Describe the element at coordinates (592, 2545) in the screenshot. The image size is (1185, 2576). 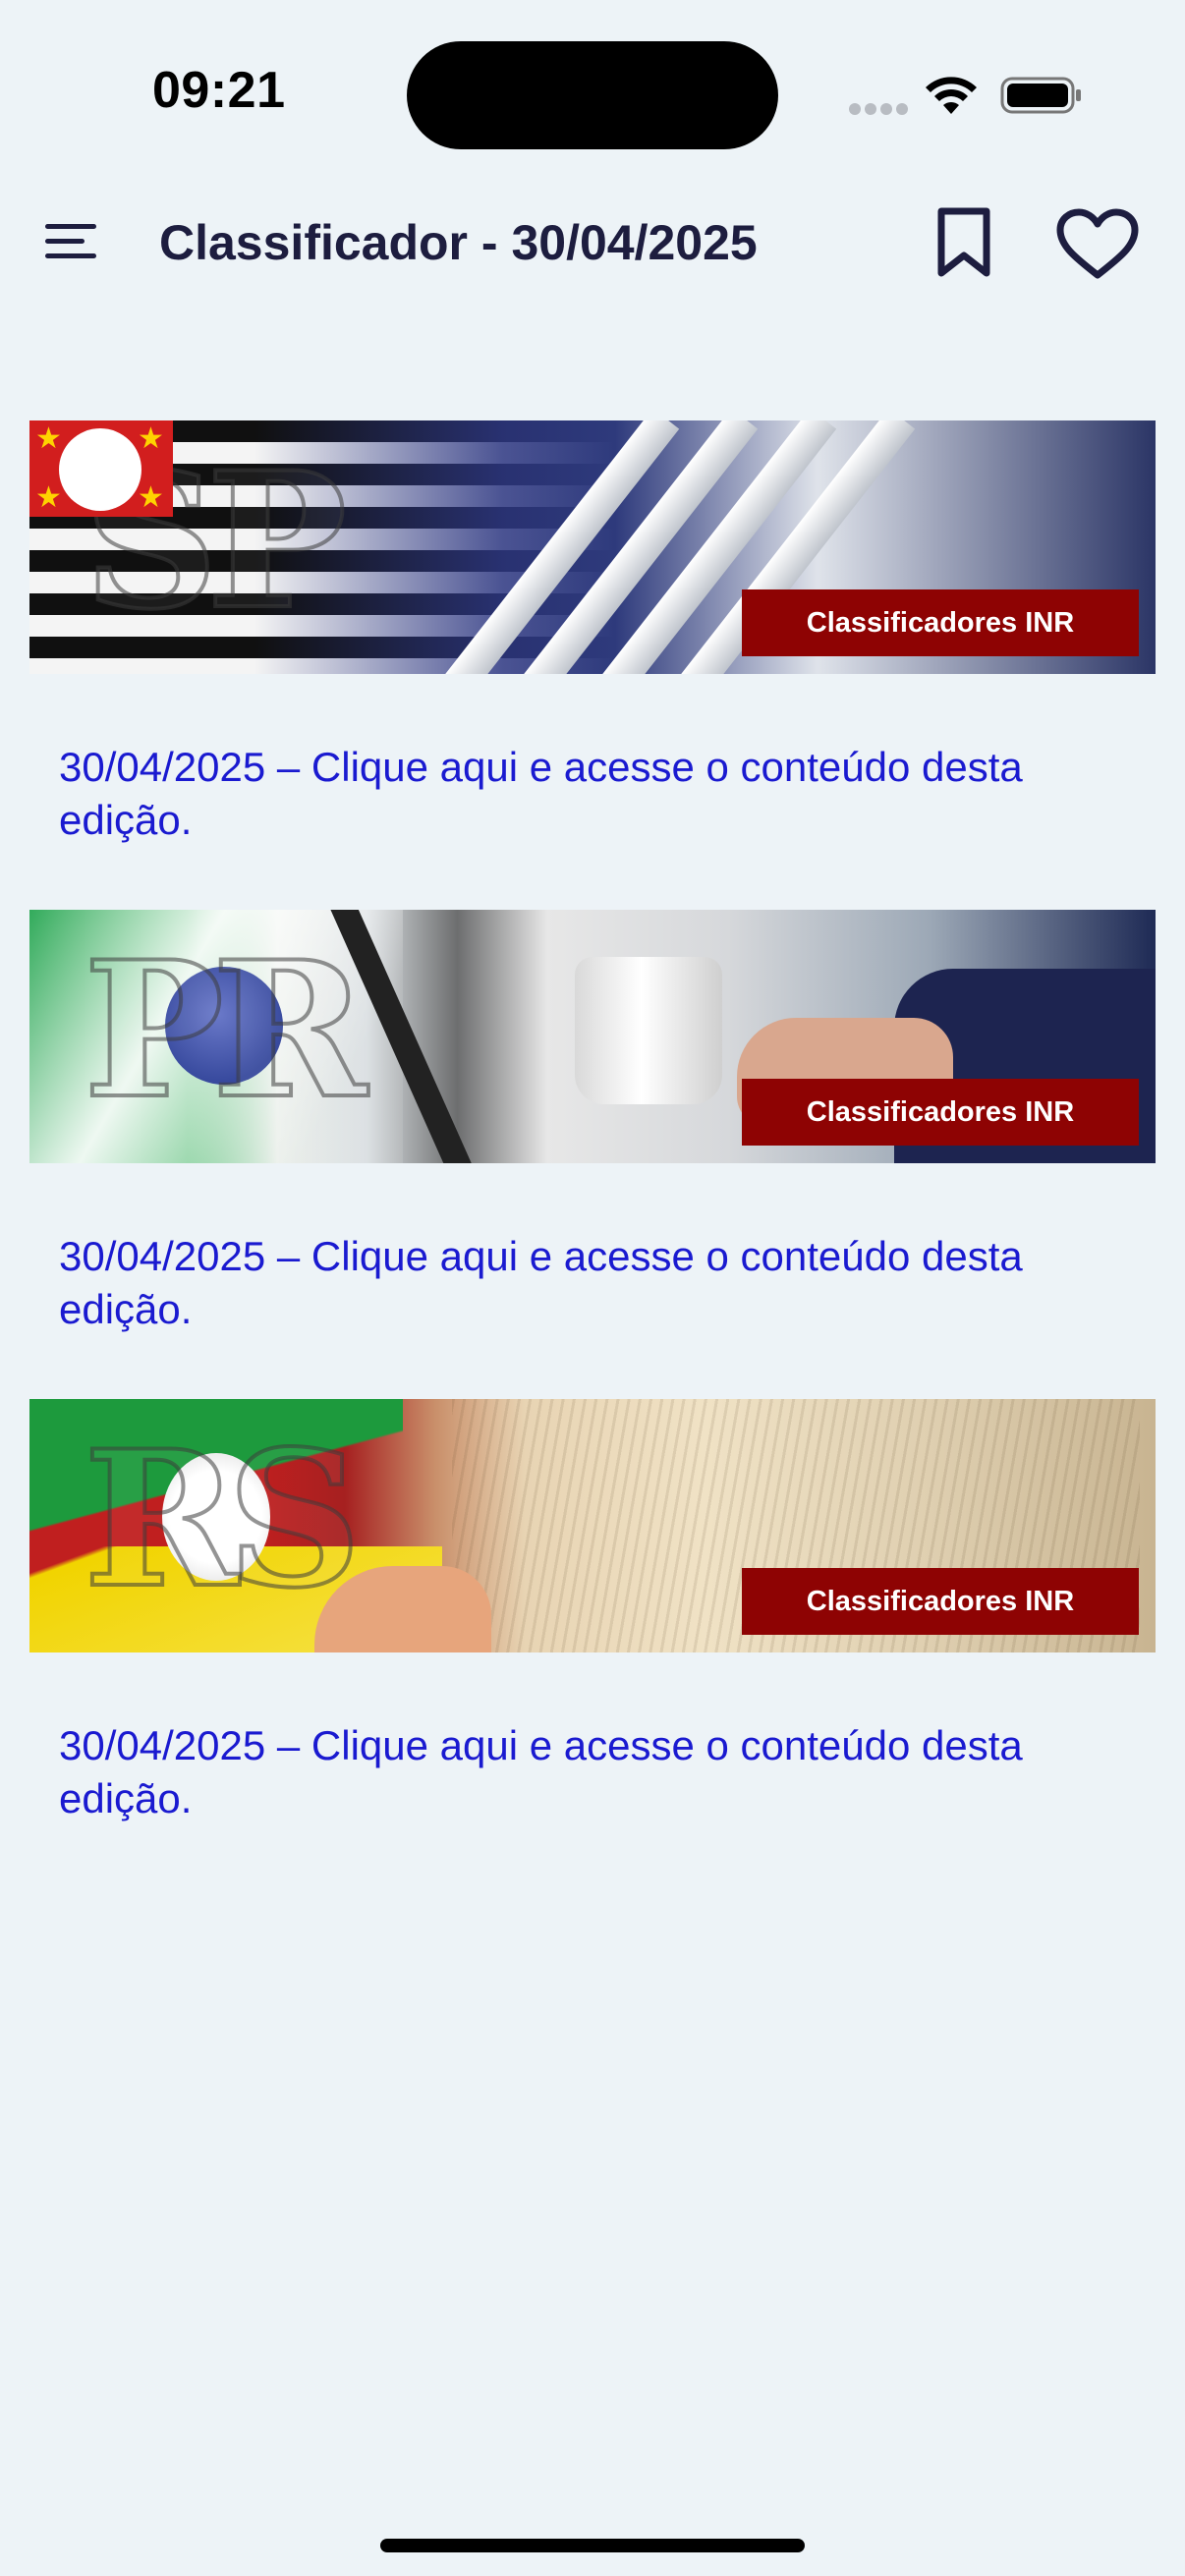
I see `home-indicator` at that location.